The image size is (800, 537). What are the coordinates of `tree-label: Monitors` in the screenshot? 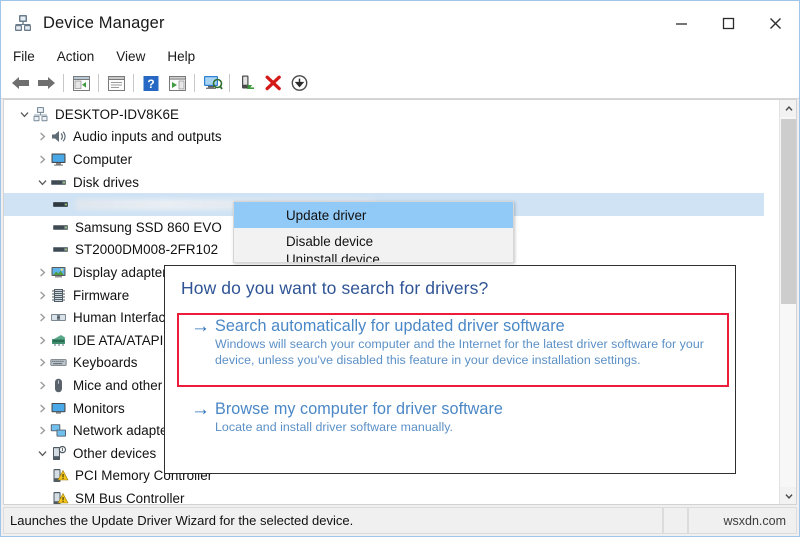 It's located at (99, 408).